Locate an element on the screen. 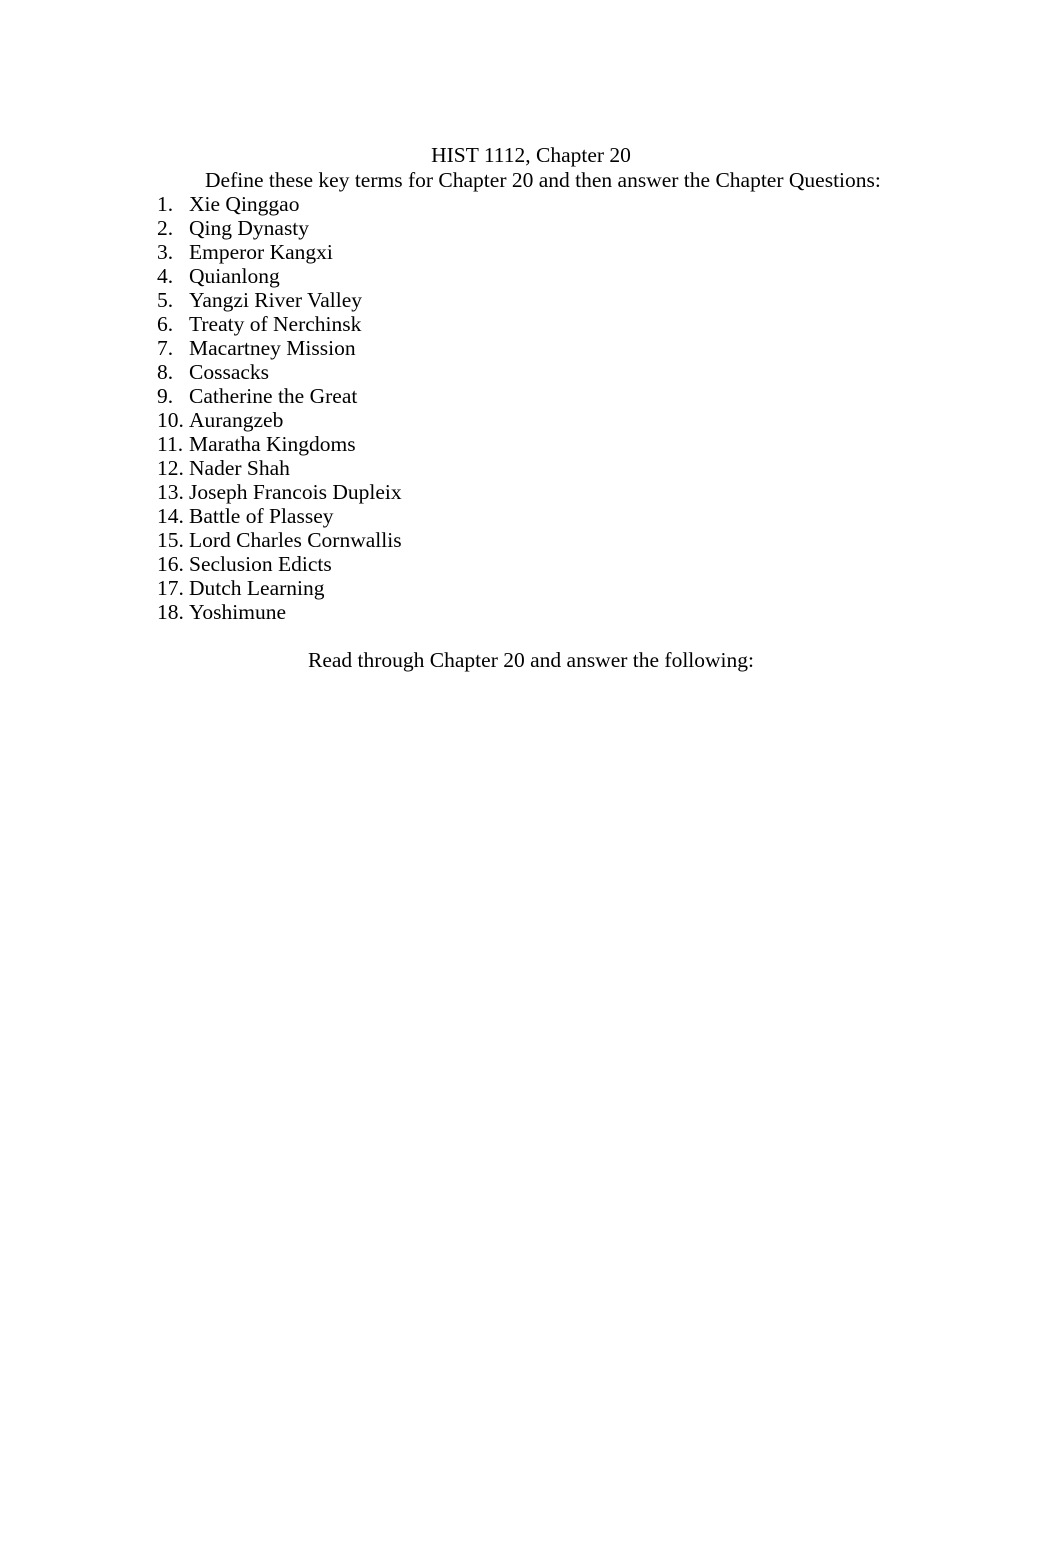 The width and height of the screenshot is (1062, 1556). list-item-label: Lord Charles Cornwallis is located at coordinates (295, 540).